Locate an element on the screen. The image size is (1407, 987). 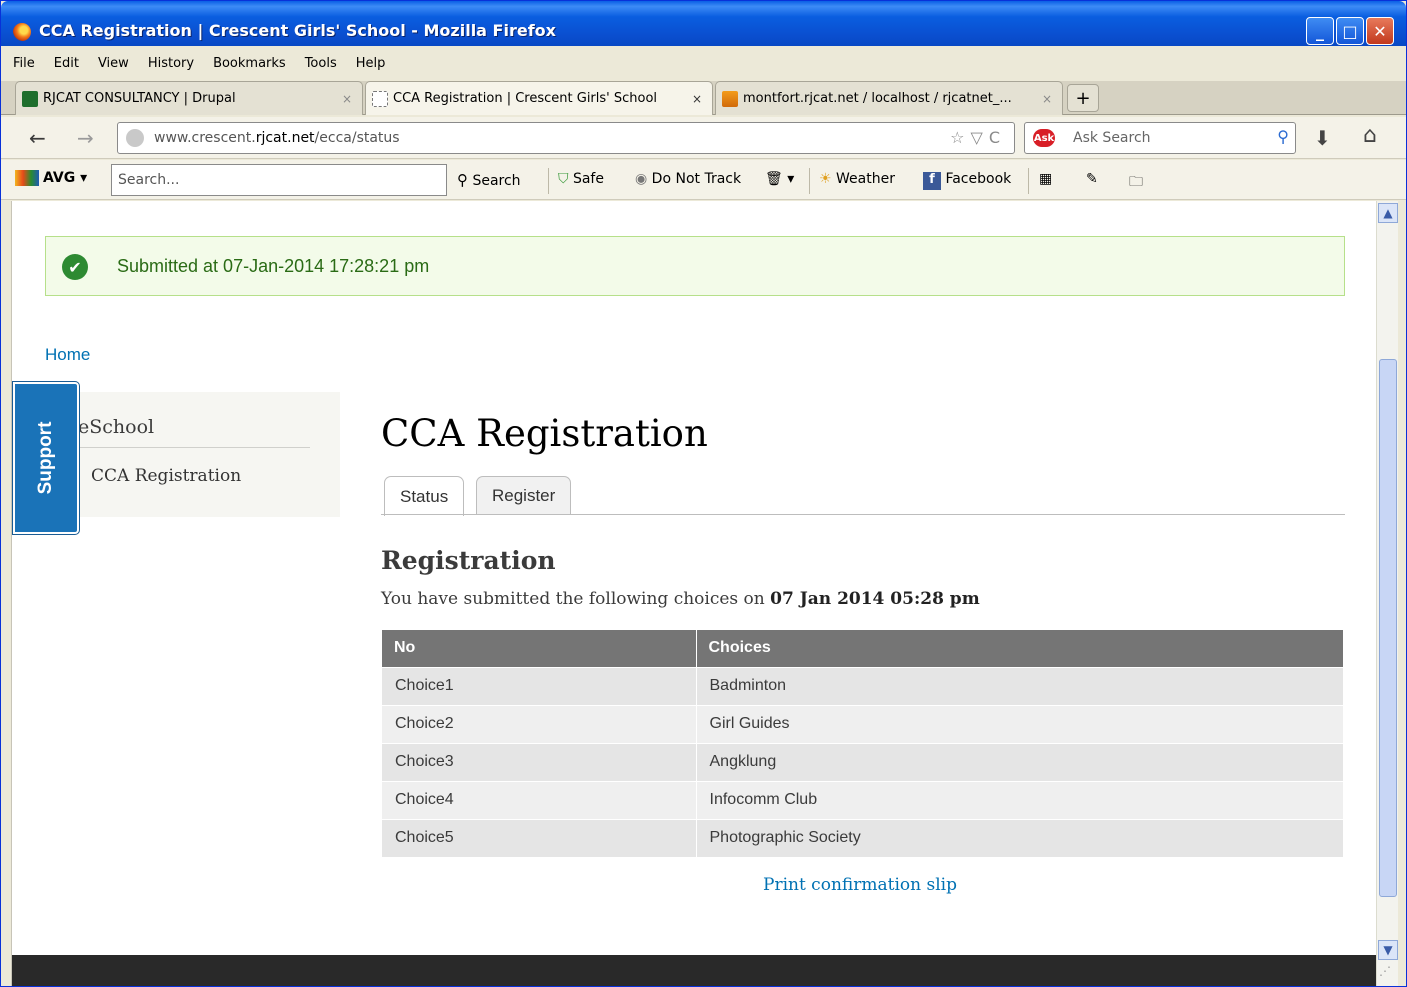
sidebar-divider is located at coordinates (192, 447).